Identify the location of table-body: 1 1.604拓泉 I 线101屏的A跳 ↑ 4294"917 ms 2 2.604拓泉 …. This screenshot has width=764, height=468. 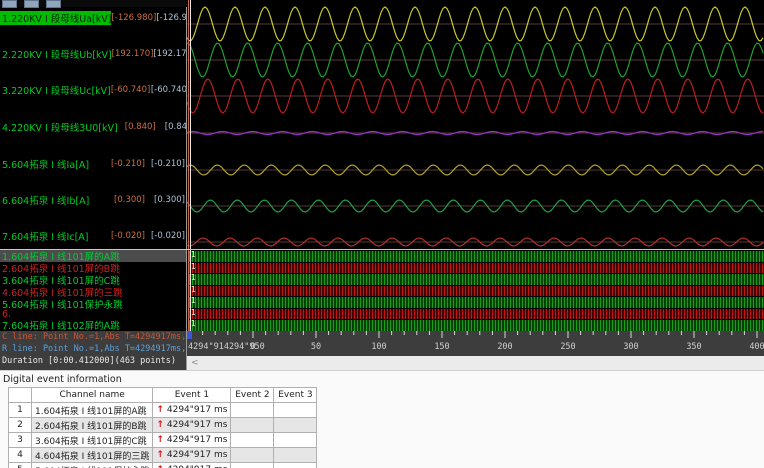
(163, 435).